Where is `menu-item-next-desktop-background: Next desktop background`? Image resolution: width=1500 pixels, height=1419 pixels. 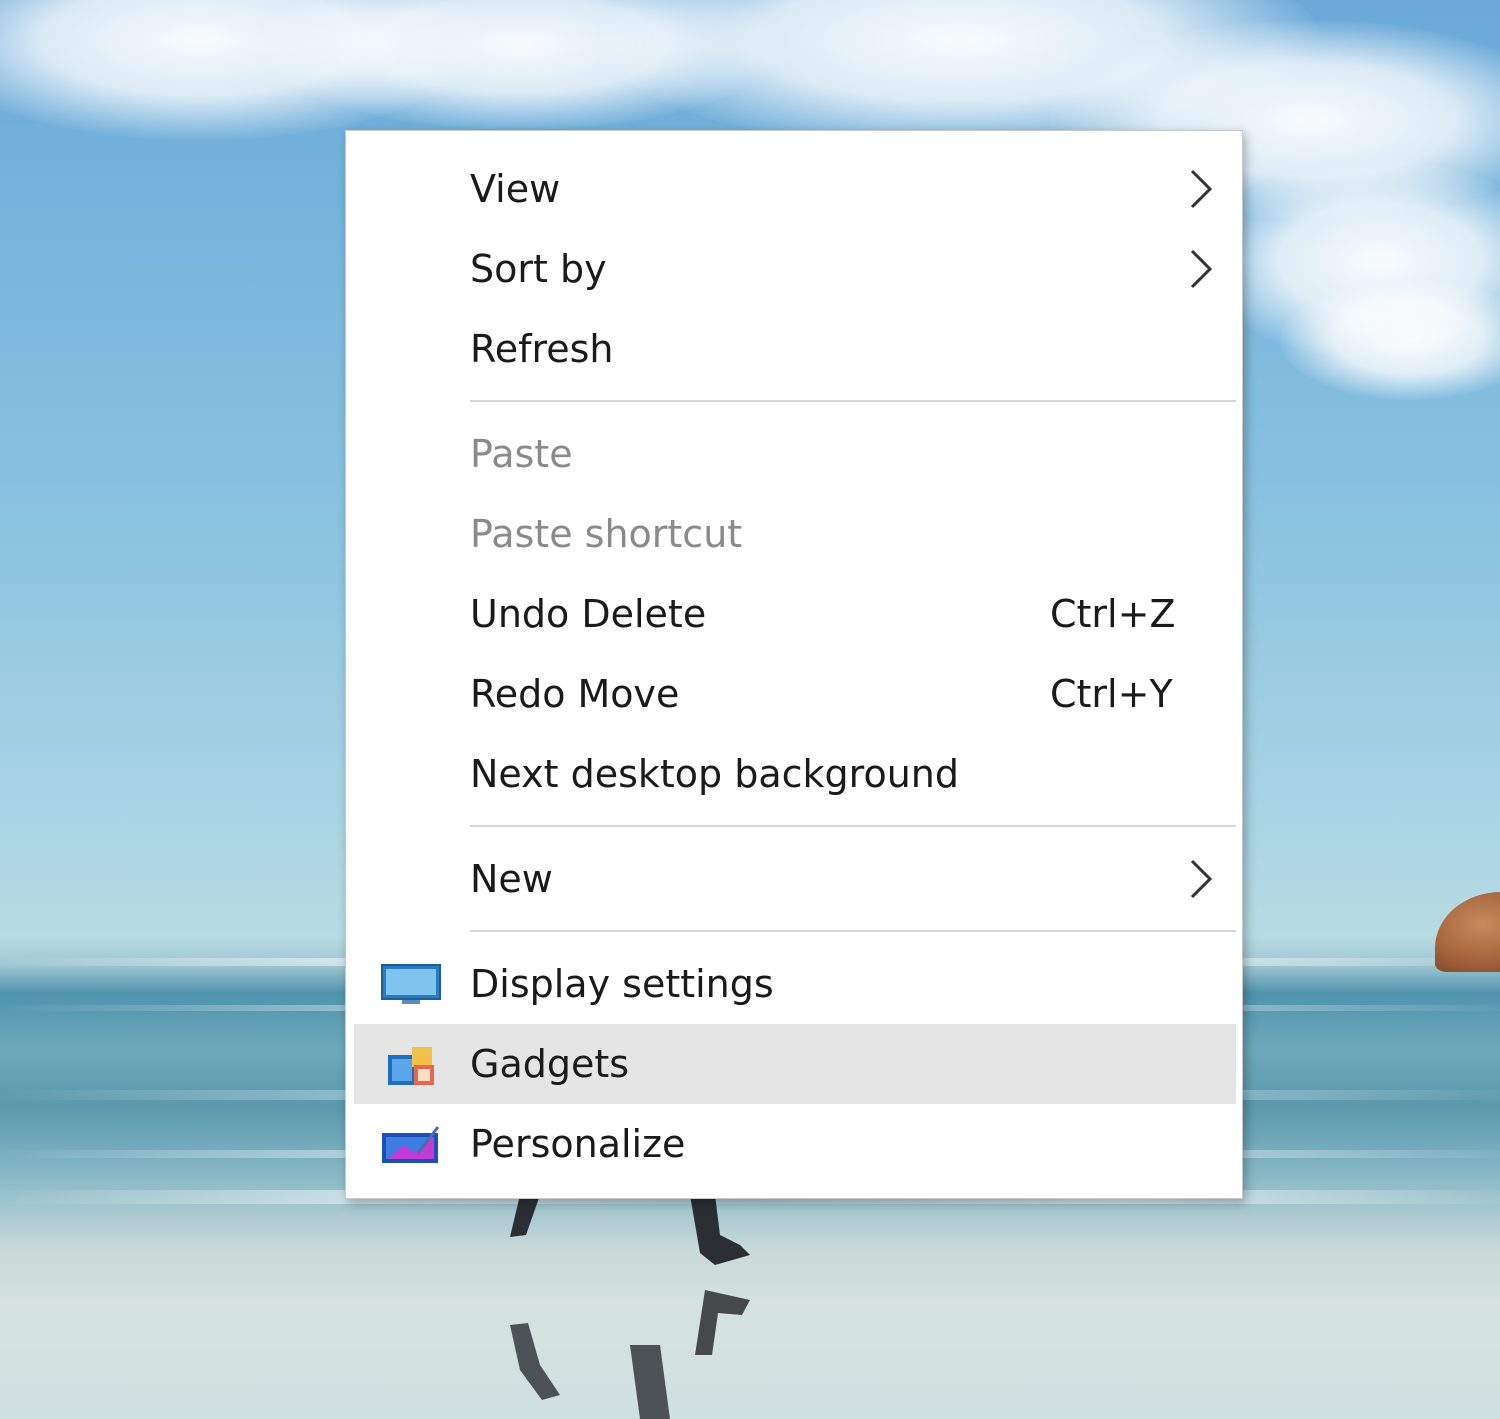
menu-item-next-desktop-background: Next desktop background is located at coordinates (795, 774).